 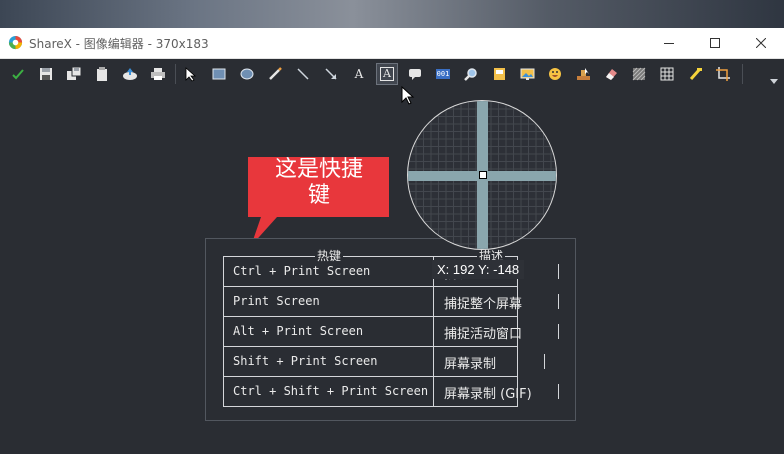 I want to click on sticker-icon, so click(x=499, y=74).